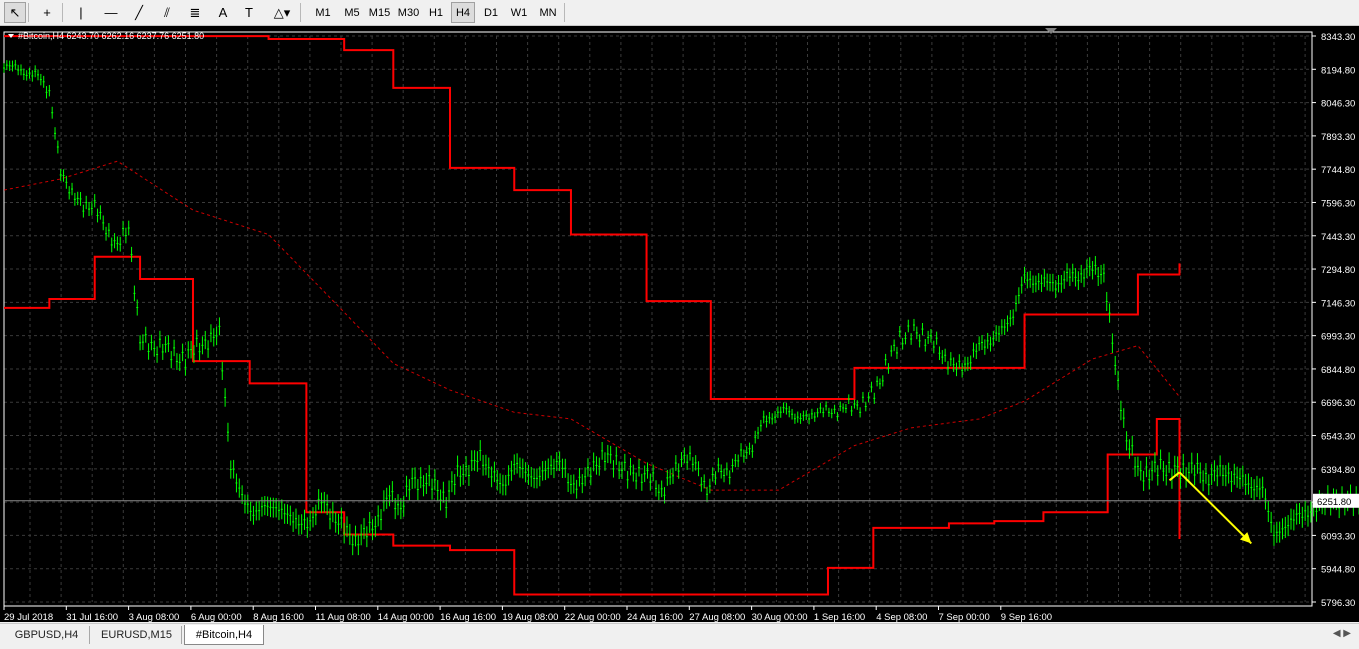 The height and width of the screenshot is (649, 1359). I want to click on x-tick-label: 9 Sep 16:00, so click(1026, 617).